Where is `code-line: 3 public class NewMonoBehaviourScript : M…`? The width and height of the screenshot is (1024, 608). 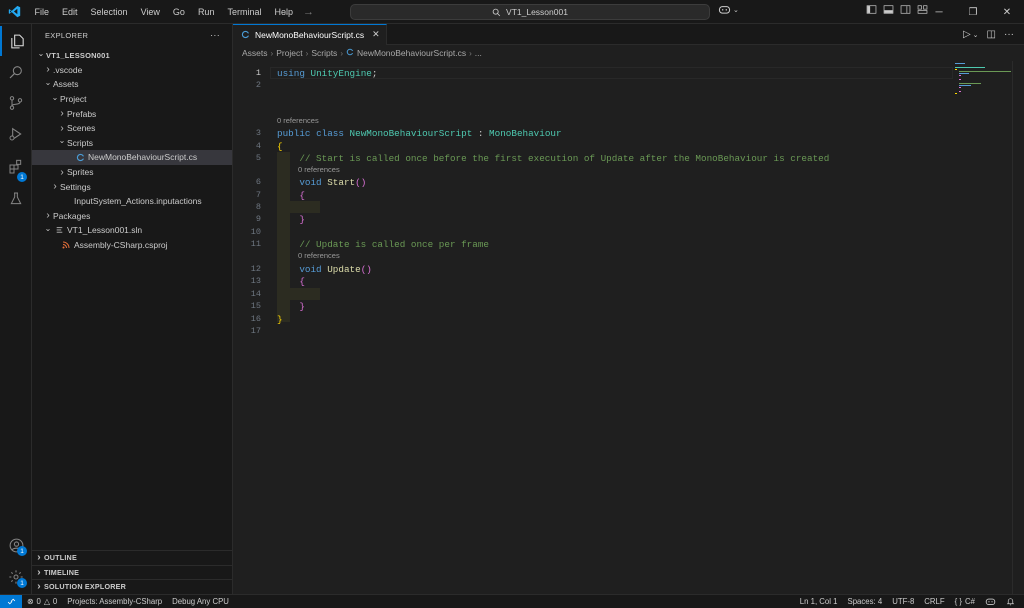
code-line: 3 public class NewMonoBehaviourScript : M… is located at coordinates (593, 133).